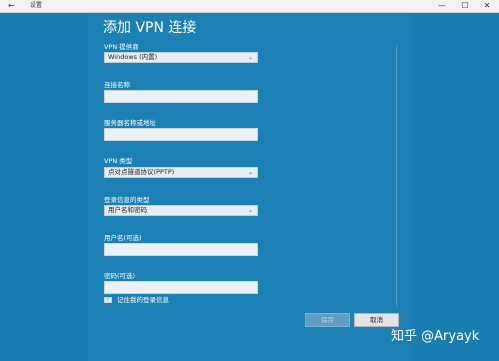 The image size is (499, 361). I want to click on close-icon: ✕, so click(487, 6).